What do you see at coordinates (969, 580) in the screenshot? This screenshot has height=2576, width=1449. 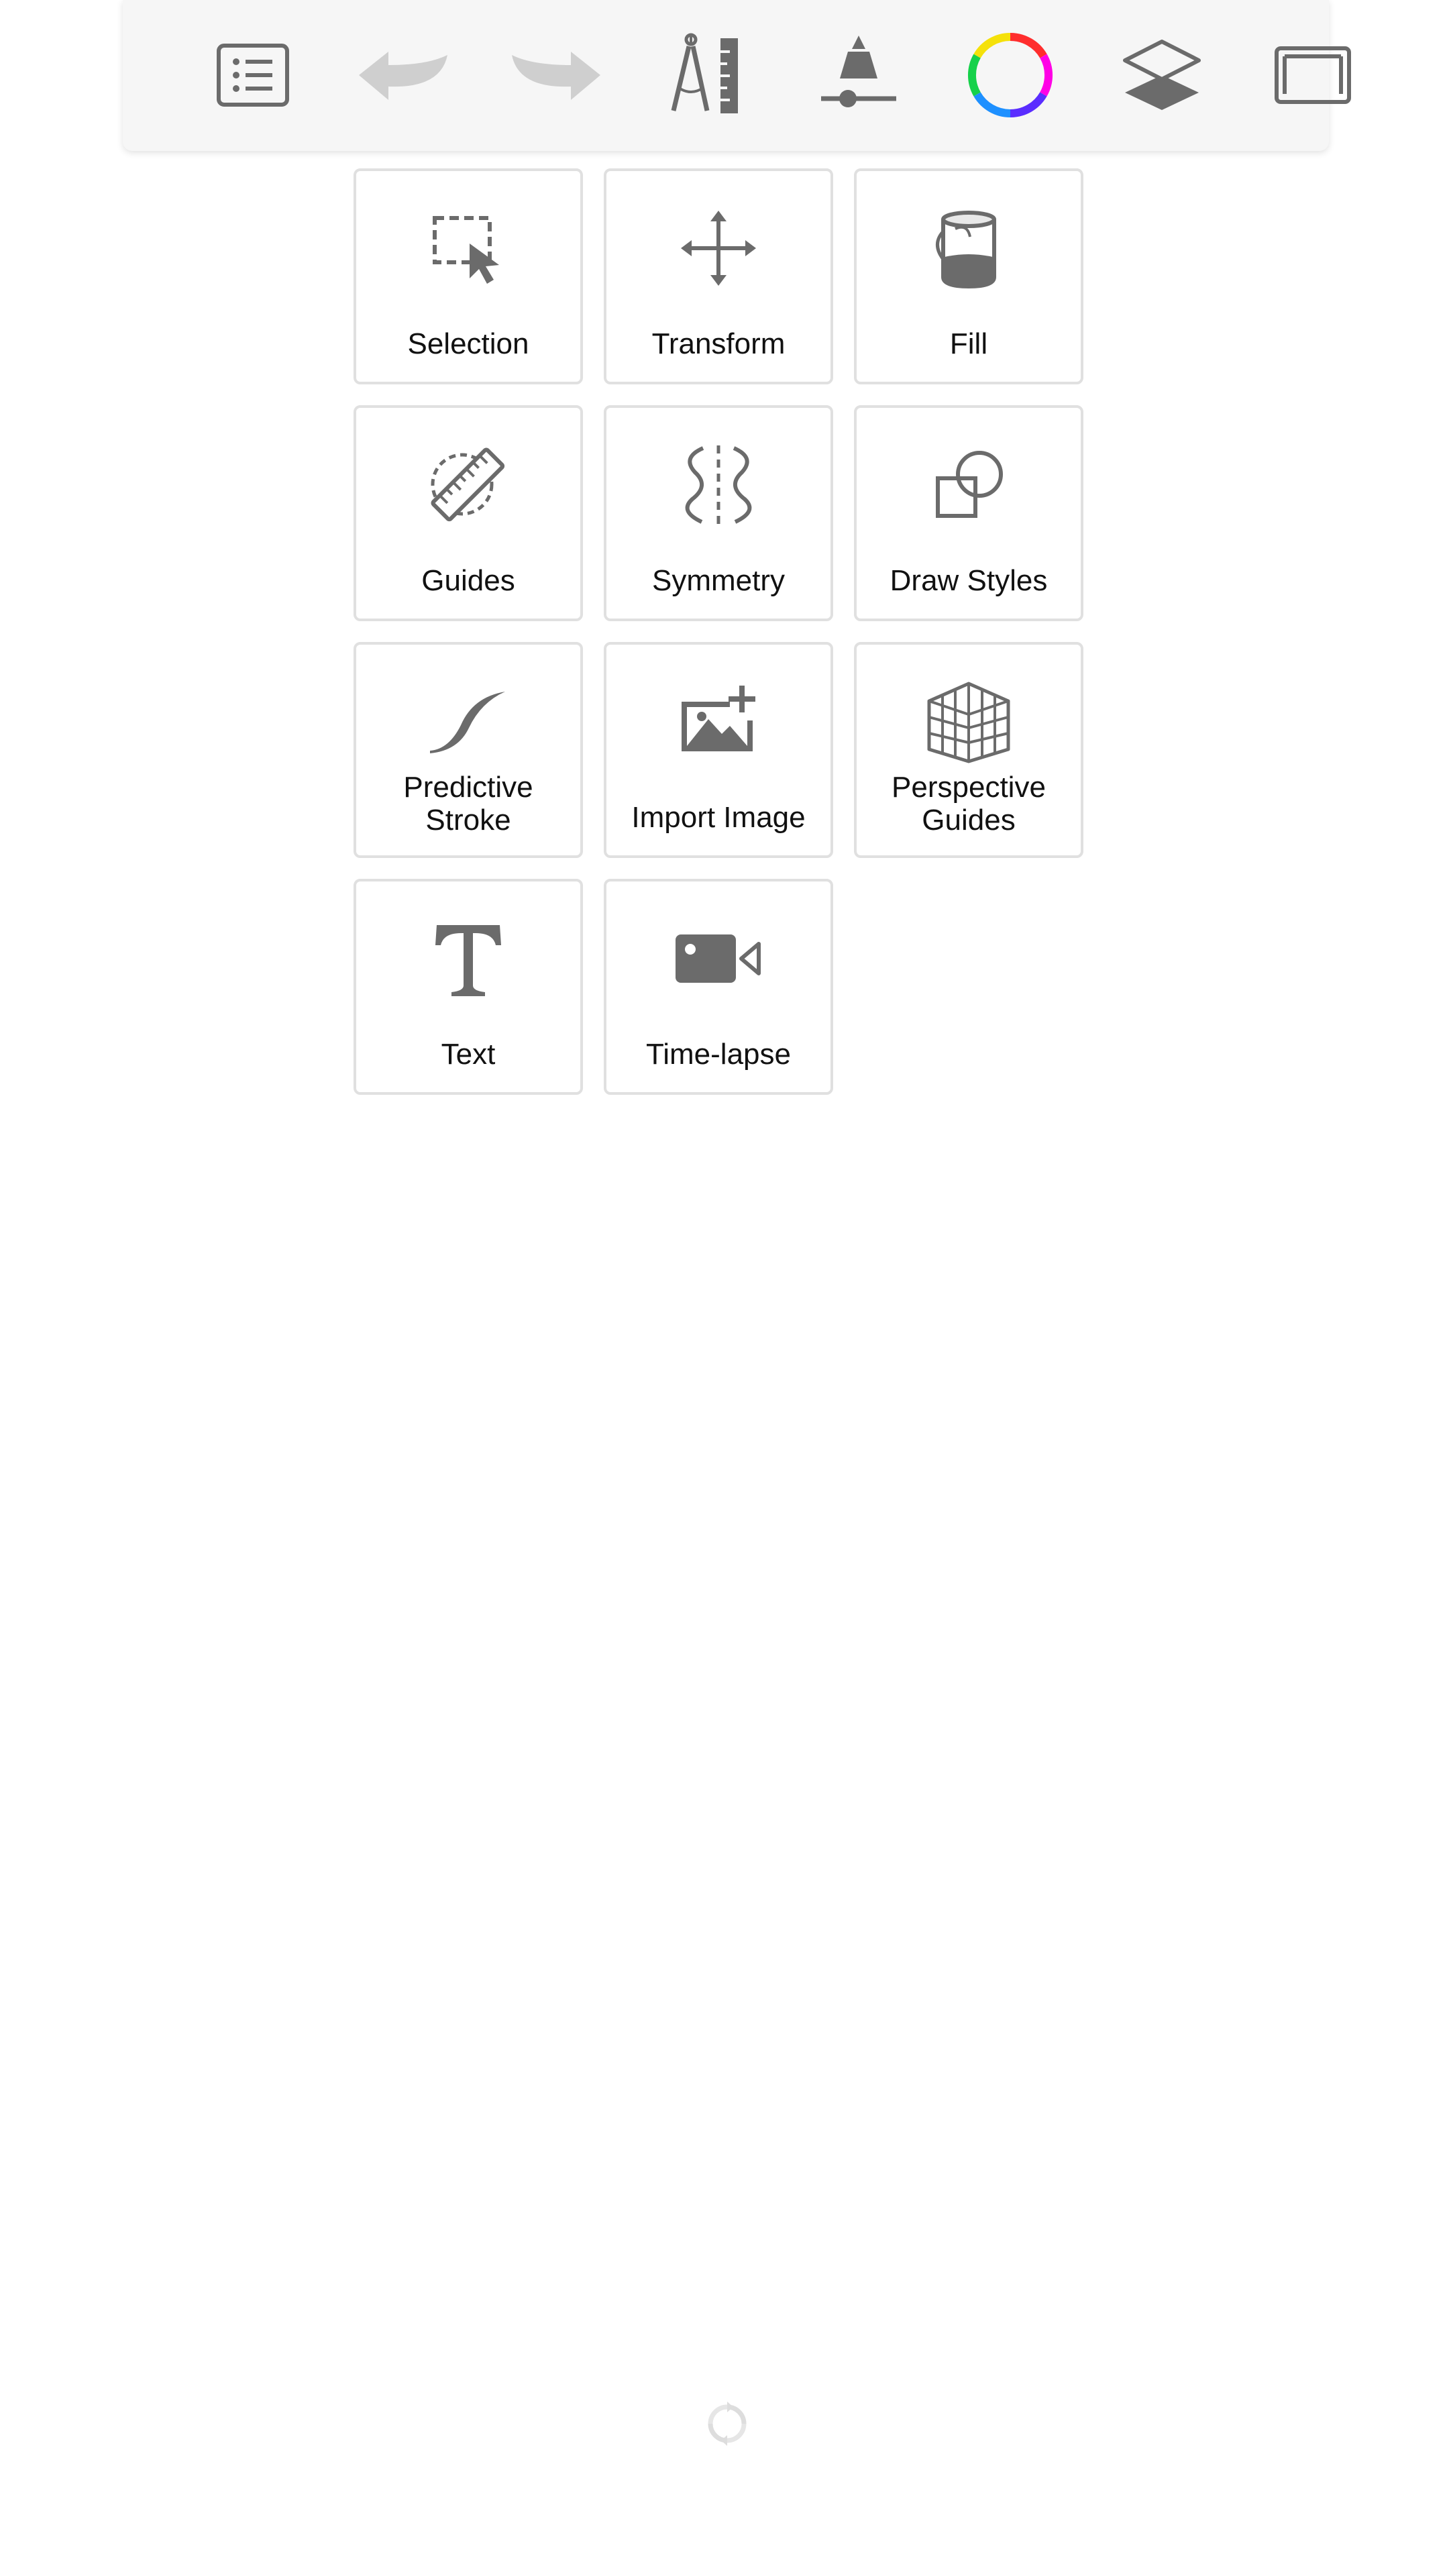 I see `tool-label: Draw Styles` at bounding box center [969, 580].